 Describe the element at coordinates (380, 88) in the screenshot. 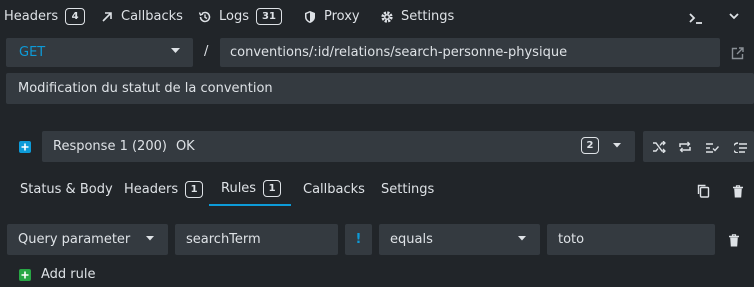

I see `route-description-input: Modification du statut de la convention` at that location.